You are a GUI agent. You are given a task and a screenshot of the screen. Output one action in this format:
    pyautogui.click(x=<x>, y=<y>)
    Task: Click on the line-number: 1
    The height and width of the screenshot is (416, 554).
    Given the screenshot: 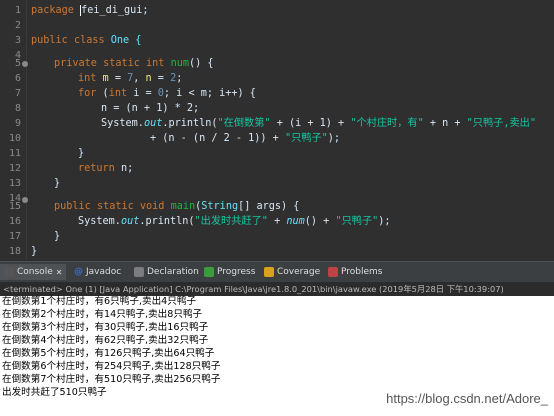 What is the action you would take?
    pyautogui.click(x=17, y=10)
    